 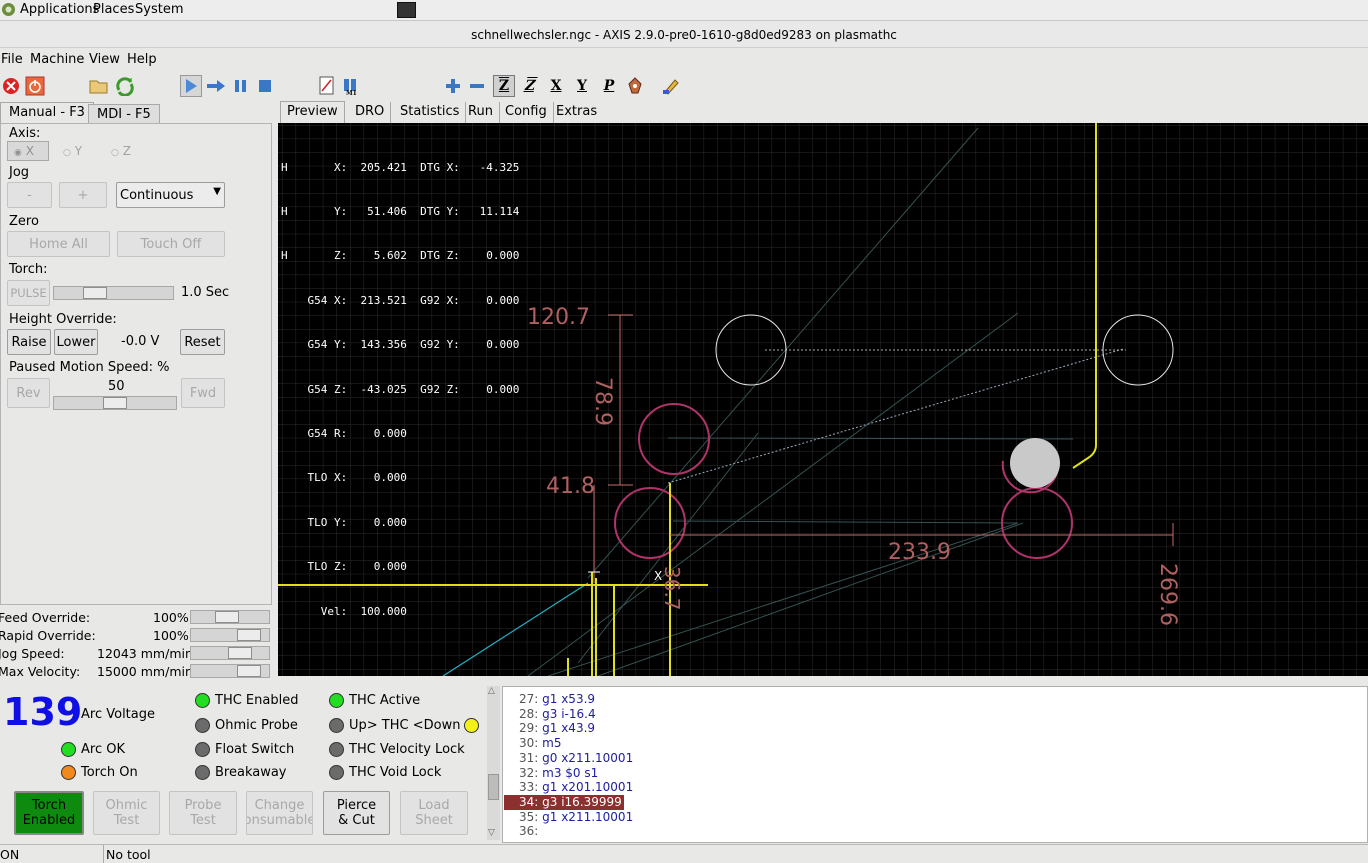 I want to click on torch-on-label: Torch On, so click(x=109, y=772).